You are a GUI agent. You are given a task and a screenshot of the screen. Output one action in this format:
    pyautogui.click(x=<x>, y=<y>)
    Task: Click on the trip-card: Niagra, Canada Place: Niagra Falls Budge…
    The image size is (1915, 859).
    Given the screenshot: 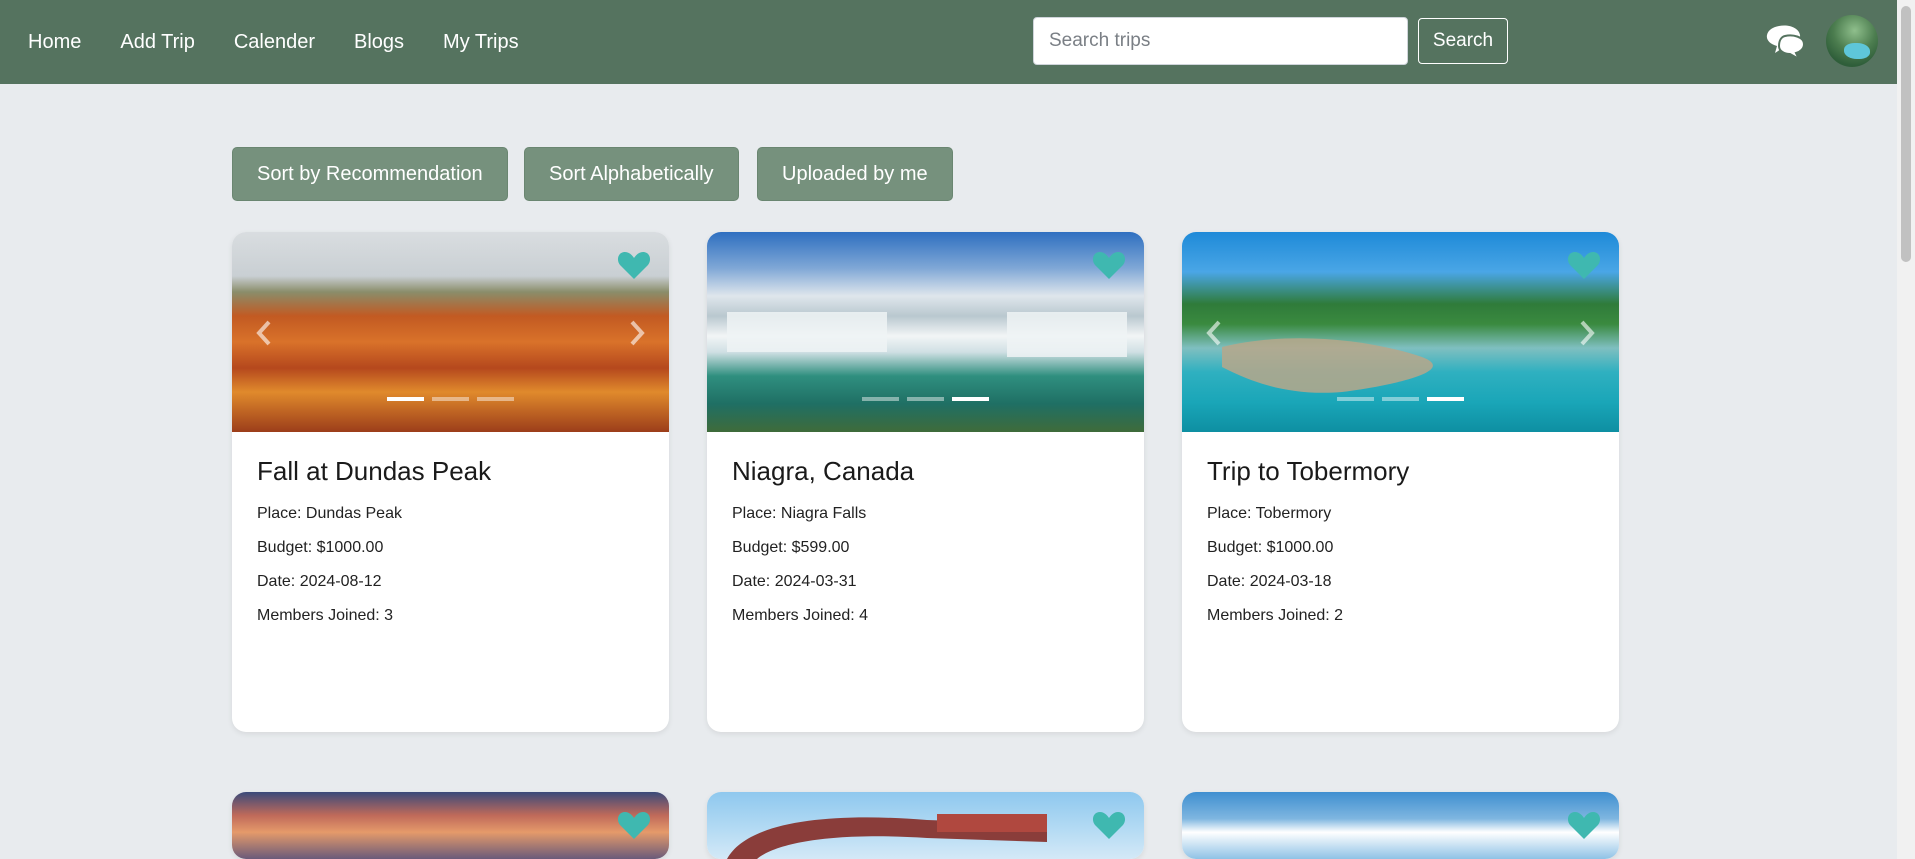 What is the action you would take?
    pyautogui.click(x=925, y=482)
    